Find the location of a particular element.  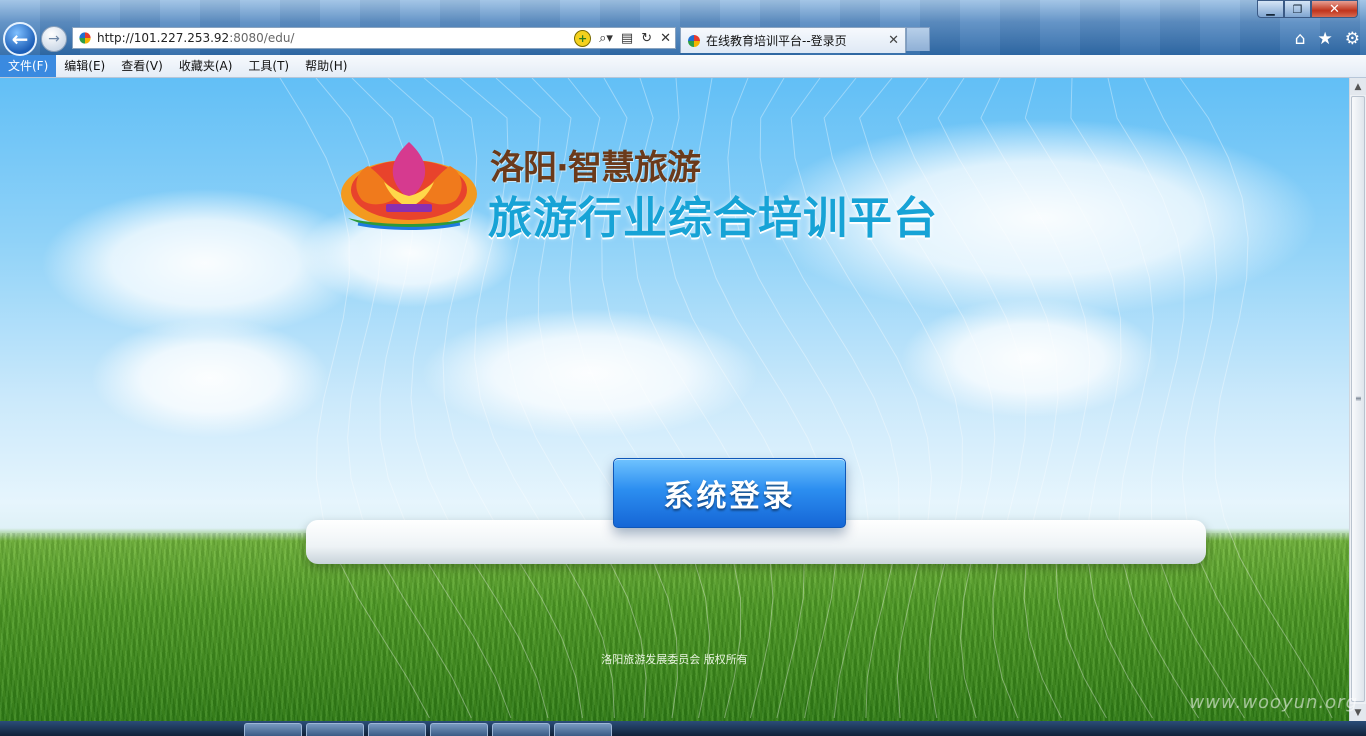

favorites-star-icon: ★ is located at coordinates (1325, 39).